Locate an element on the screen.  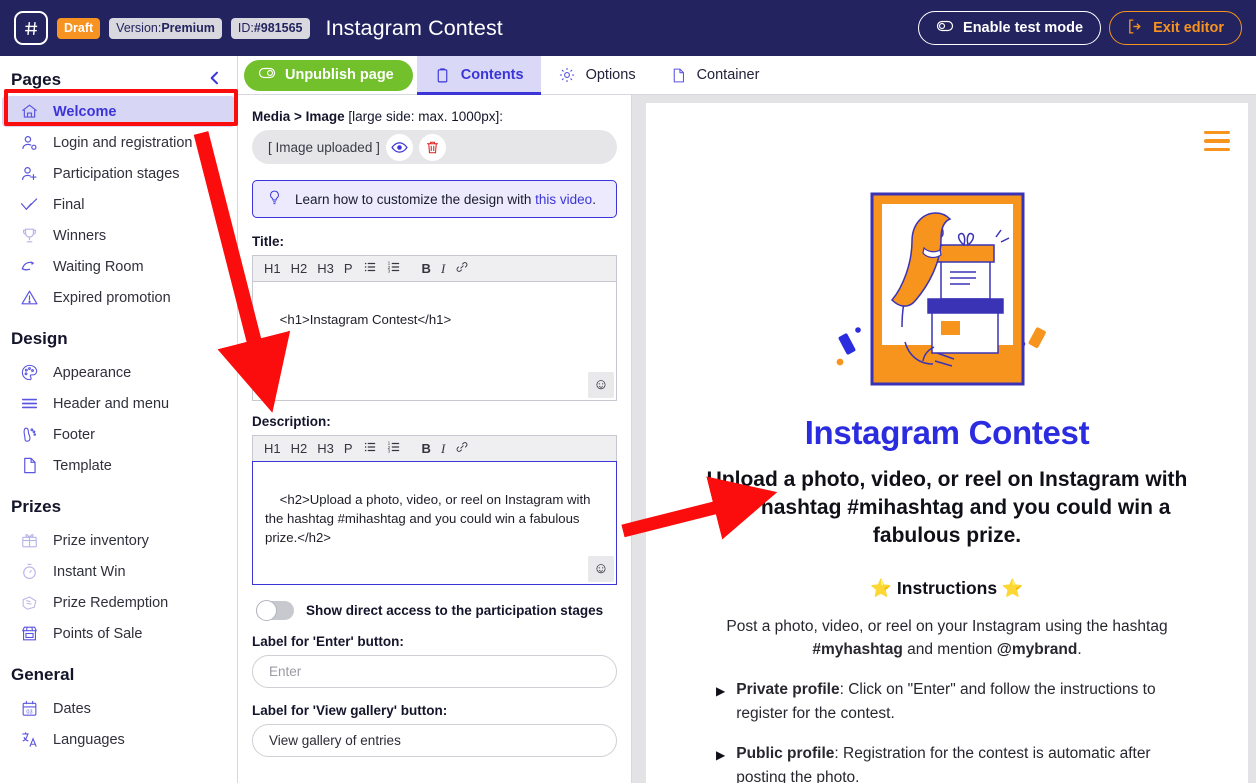
exit-editor-button: Exit editor is located at coordinates (1175, 28).